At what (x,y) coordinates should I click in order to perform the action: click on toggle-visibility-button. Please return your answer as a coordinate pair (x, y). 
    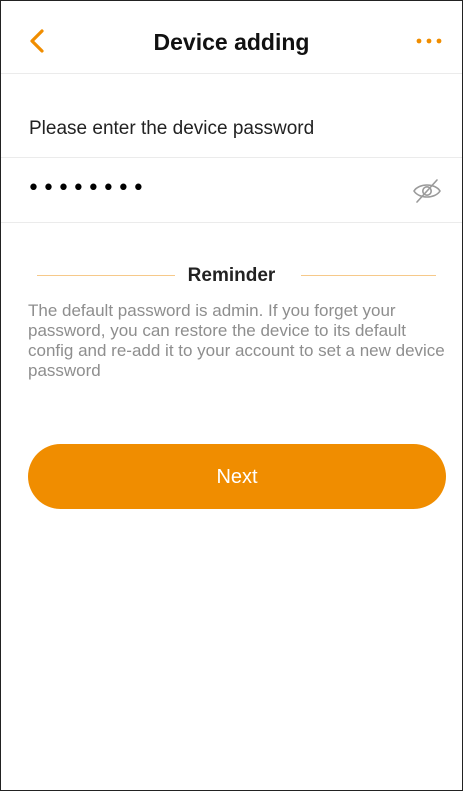
    Looking at the image, I should click on (427, 191).